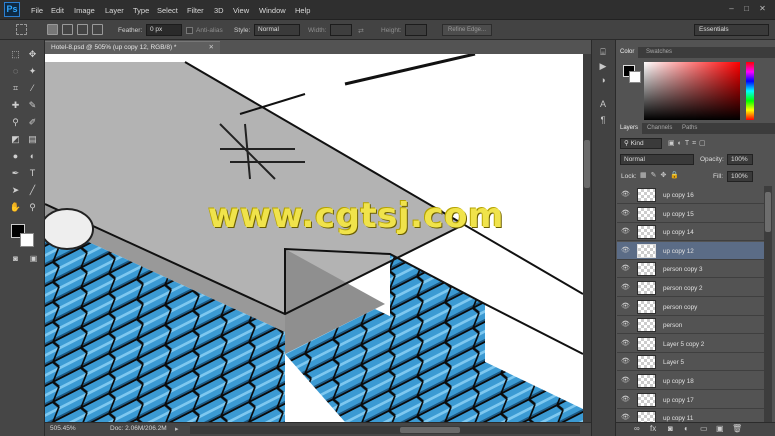  What do you see at coordinates (241, 10) in the screenshot?
I see `menu-view: View` at bounding box center [241, 10].